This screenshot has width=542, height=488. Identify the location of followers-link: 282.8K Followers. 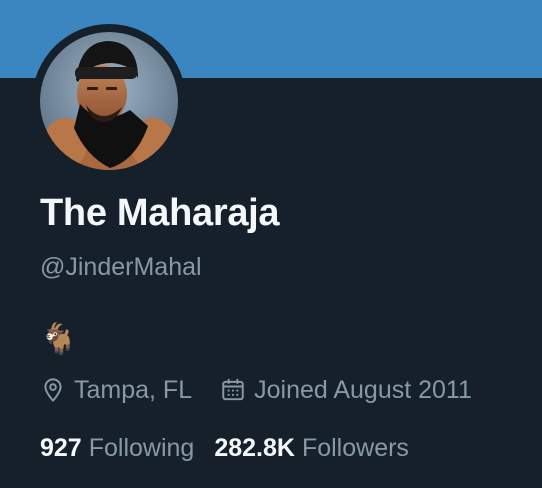
(311, 448).